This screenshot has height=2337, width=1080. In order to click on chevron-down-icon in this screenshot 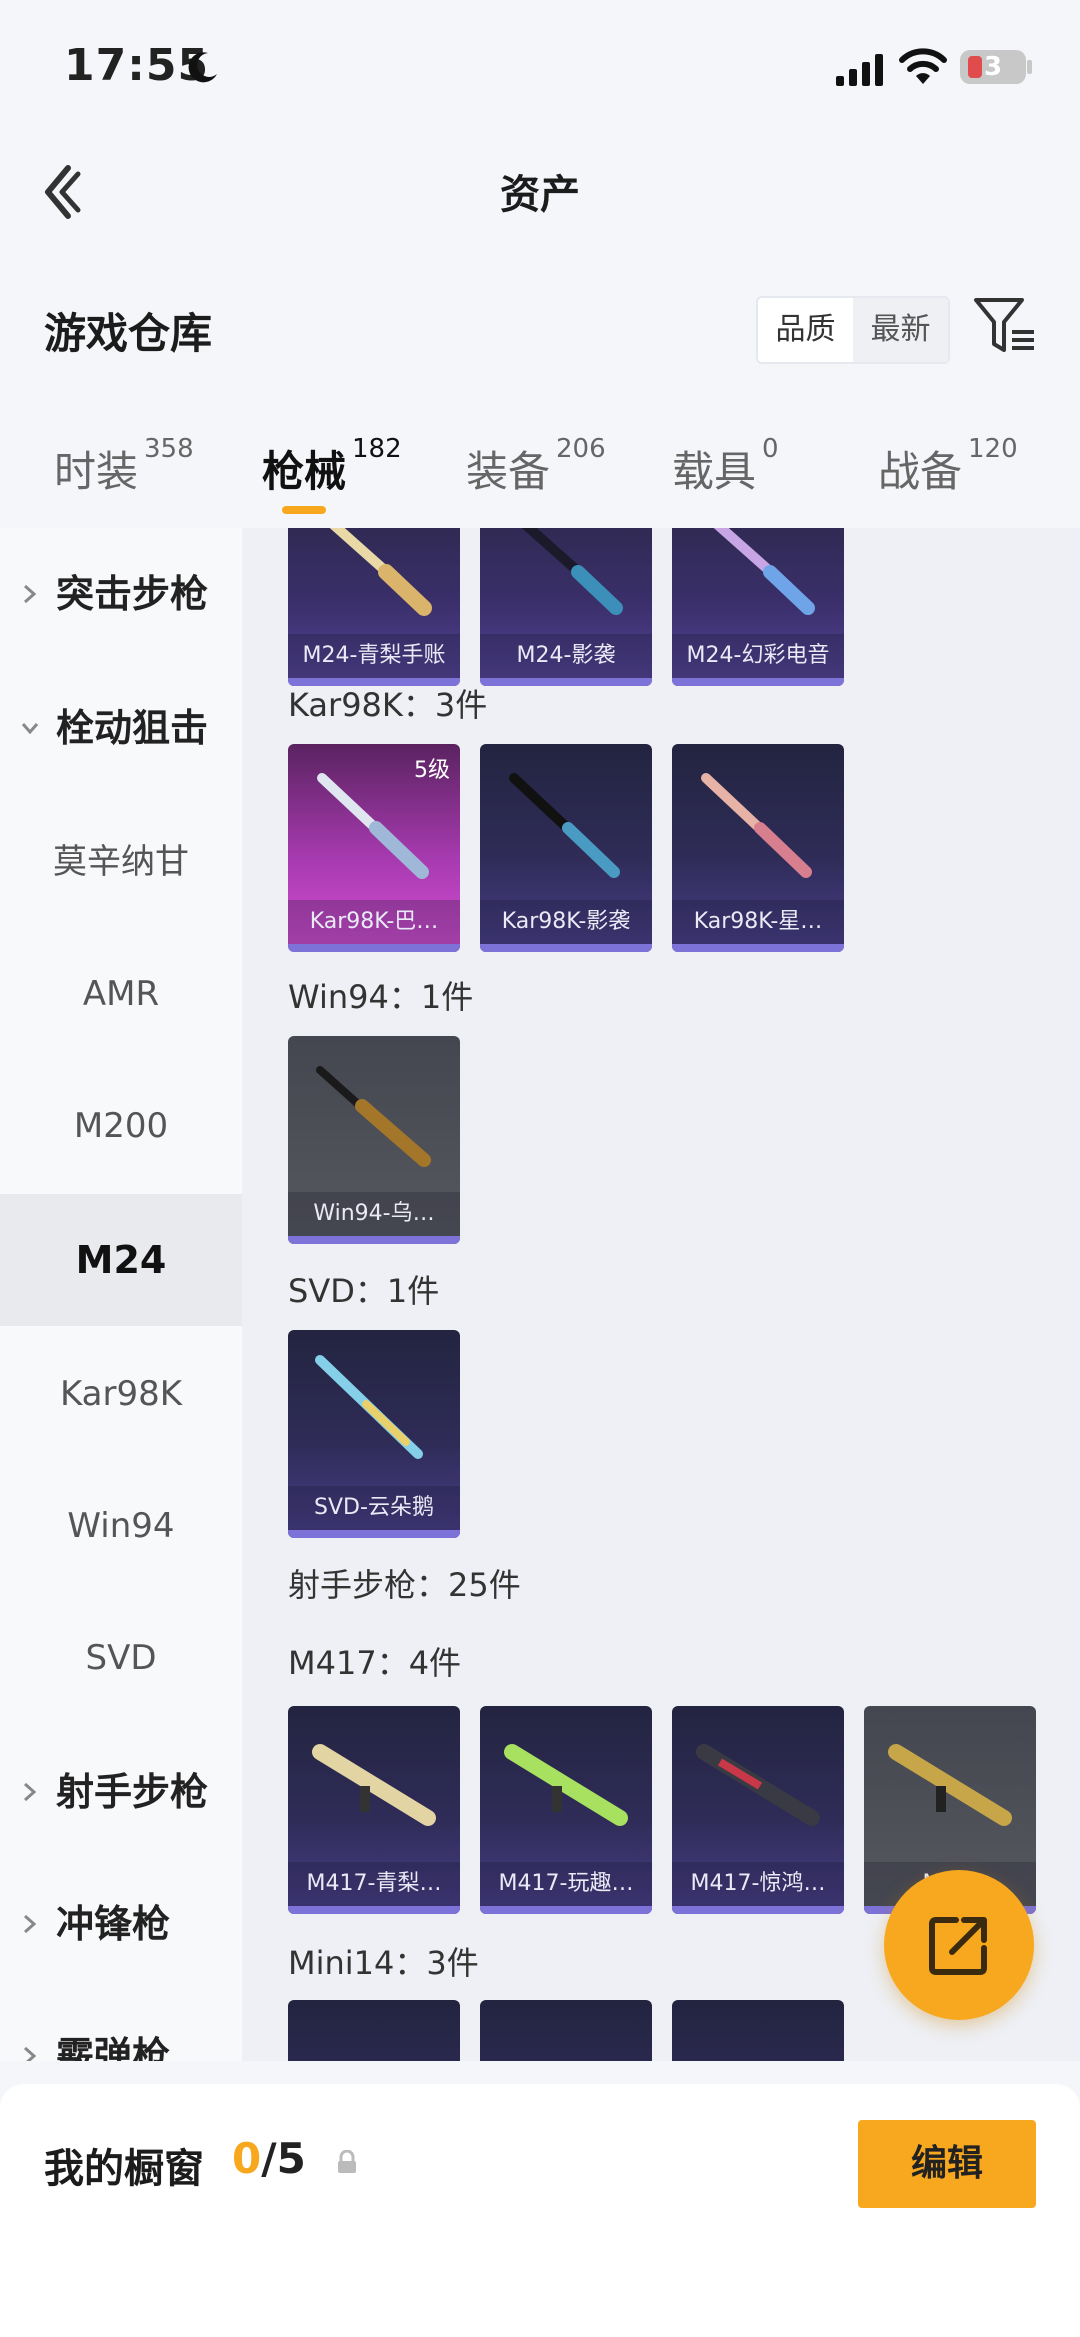, I will do `click(30, 729)`.